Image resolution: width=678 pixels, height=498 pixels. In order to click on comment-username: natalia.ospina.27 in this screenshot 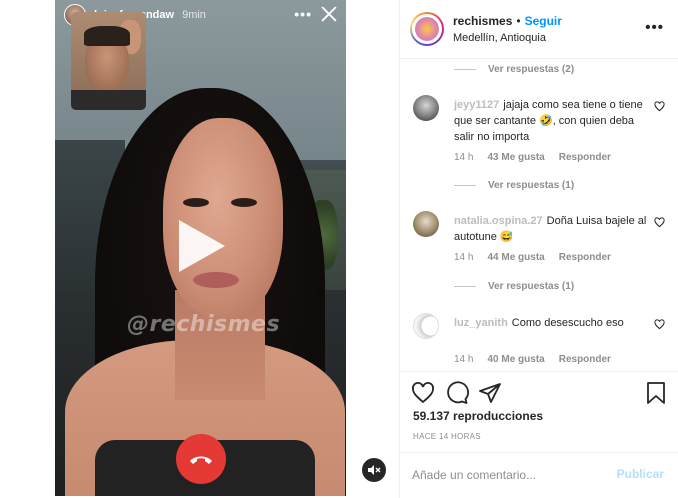, I will do `click(498, 221)`.